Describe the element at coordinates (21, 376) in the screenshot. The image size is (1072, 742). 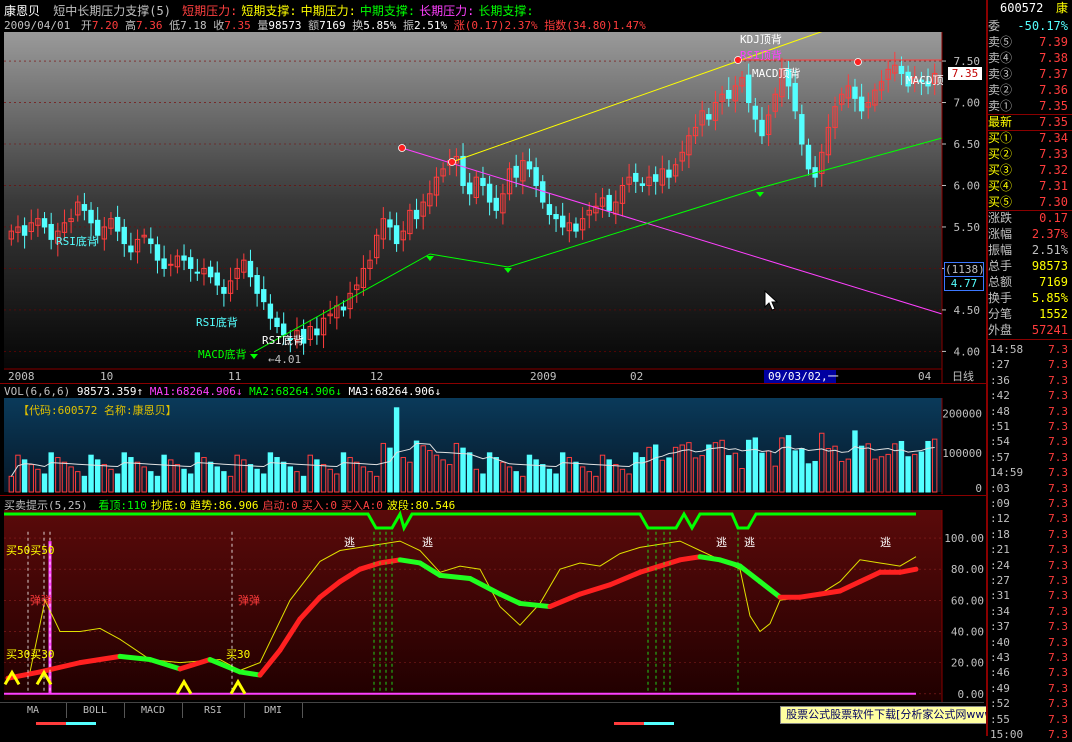
I see `date-tick-label: 2008` at that location.